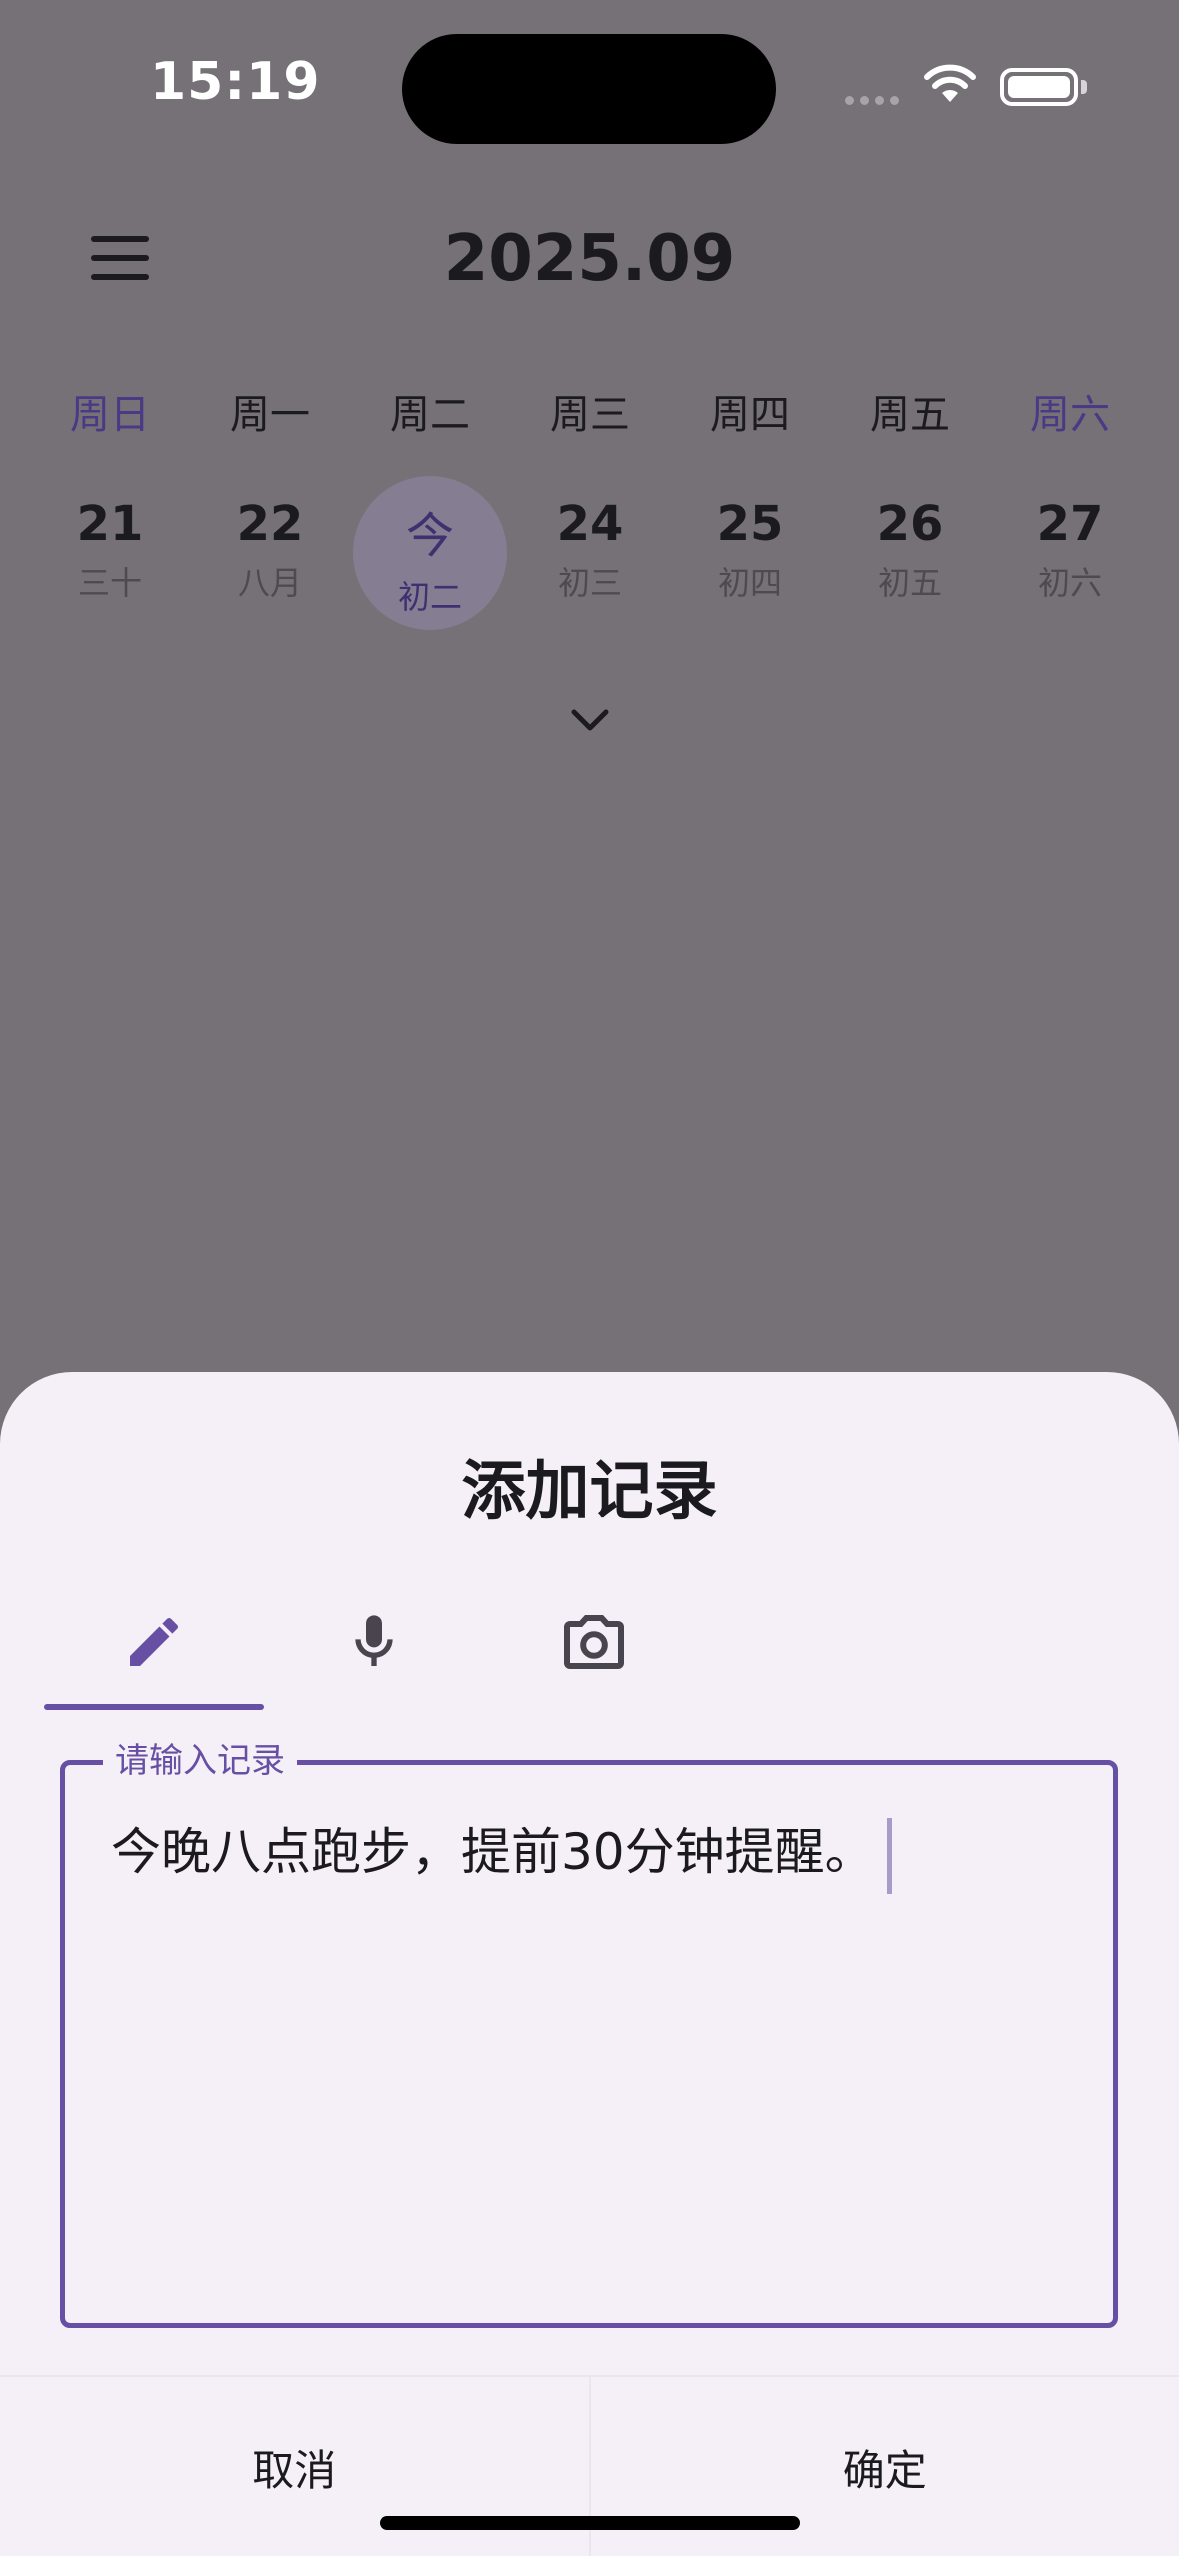  I want to click on input-mode-tabs, so click(359, 1642).